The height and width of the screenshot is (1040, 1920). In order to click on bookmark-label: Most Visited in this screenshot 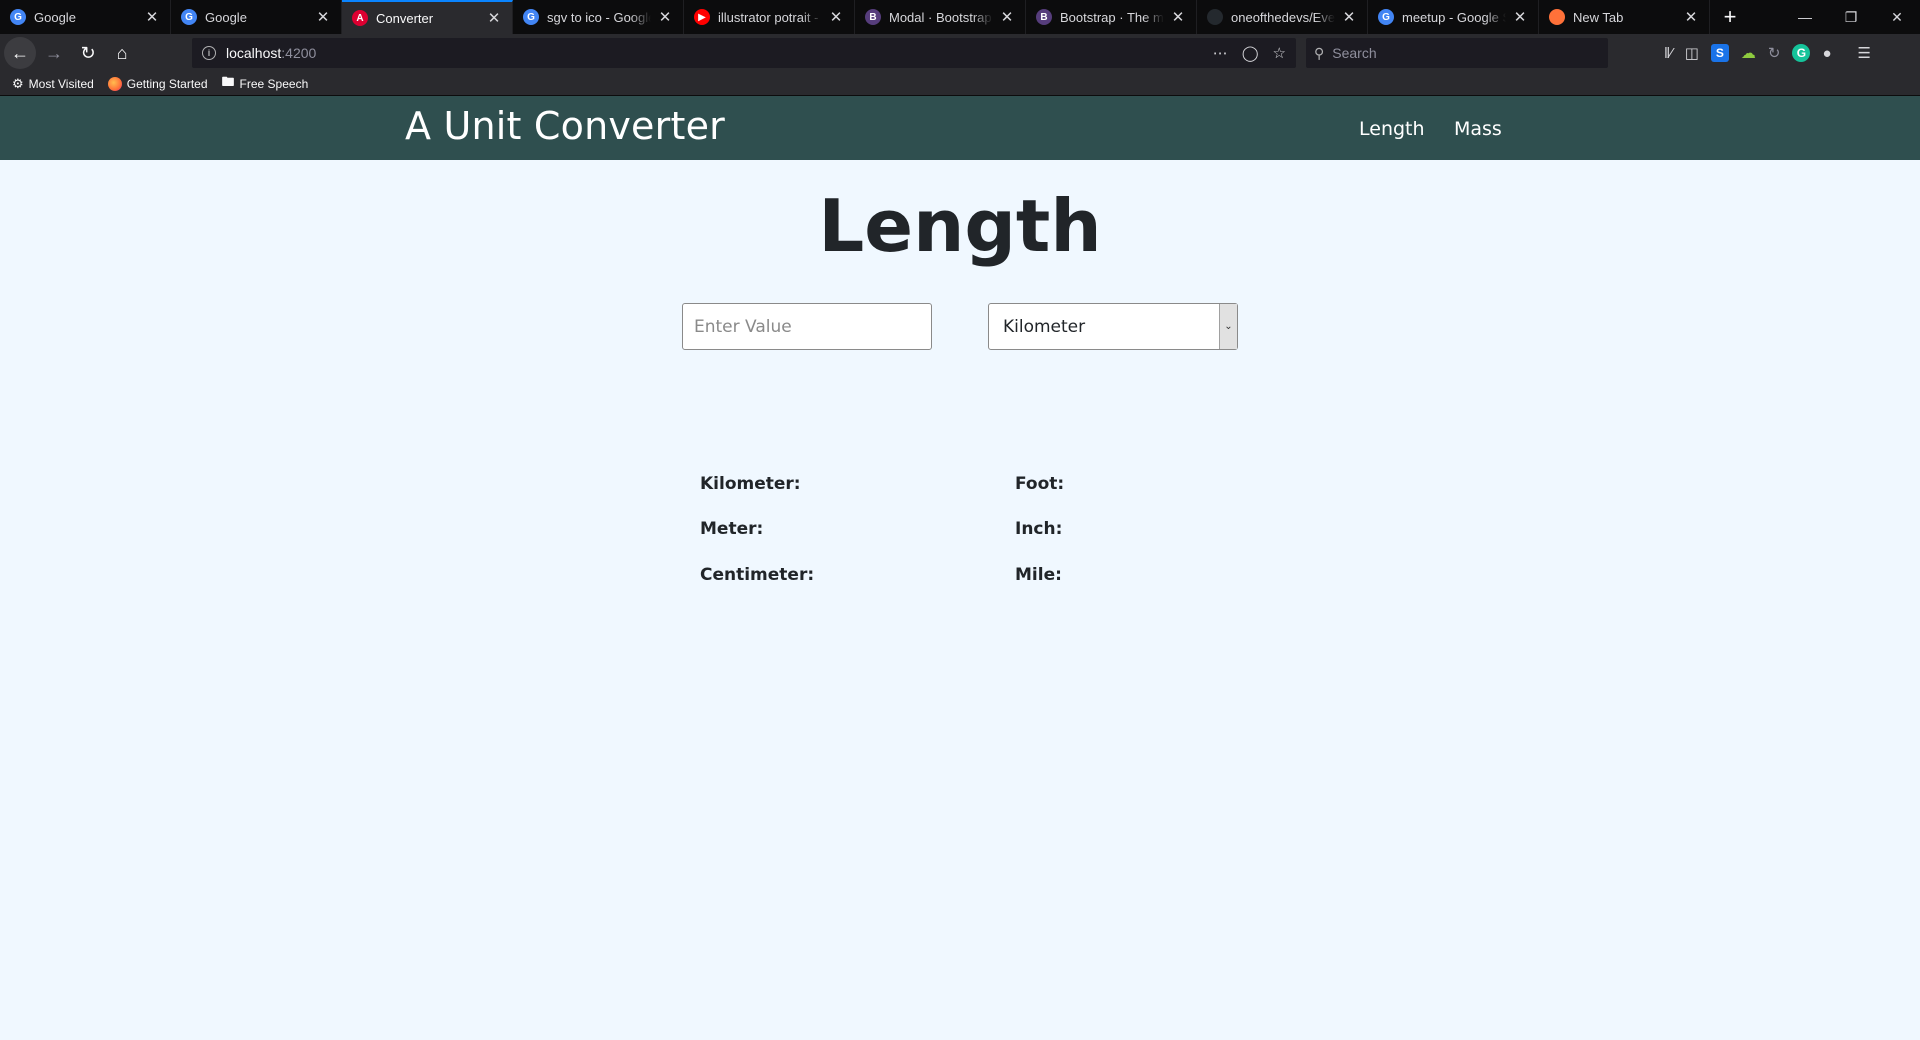, I will do `click(61, 83)`.